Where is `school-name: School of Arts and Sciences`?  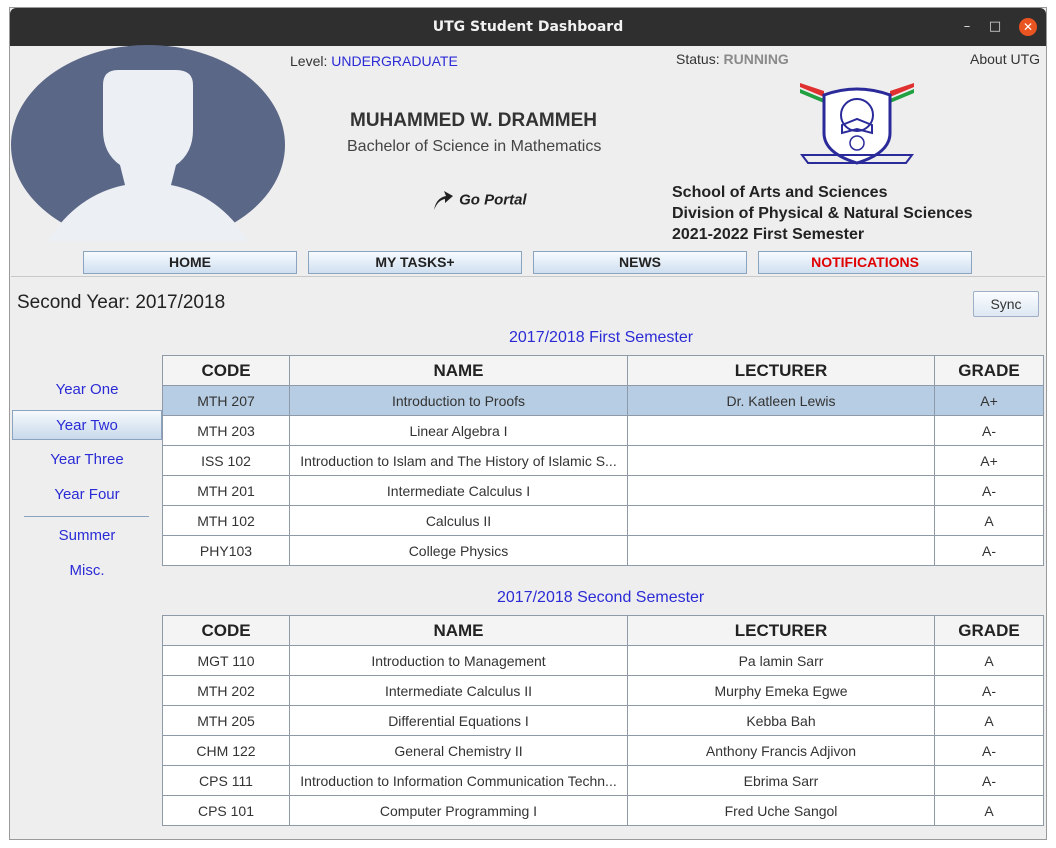 school-name: School of Arts and Sciences is located at coordinates (780, 192).